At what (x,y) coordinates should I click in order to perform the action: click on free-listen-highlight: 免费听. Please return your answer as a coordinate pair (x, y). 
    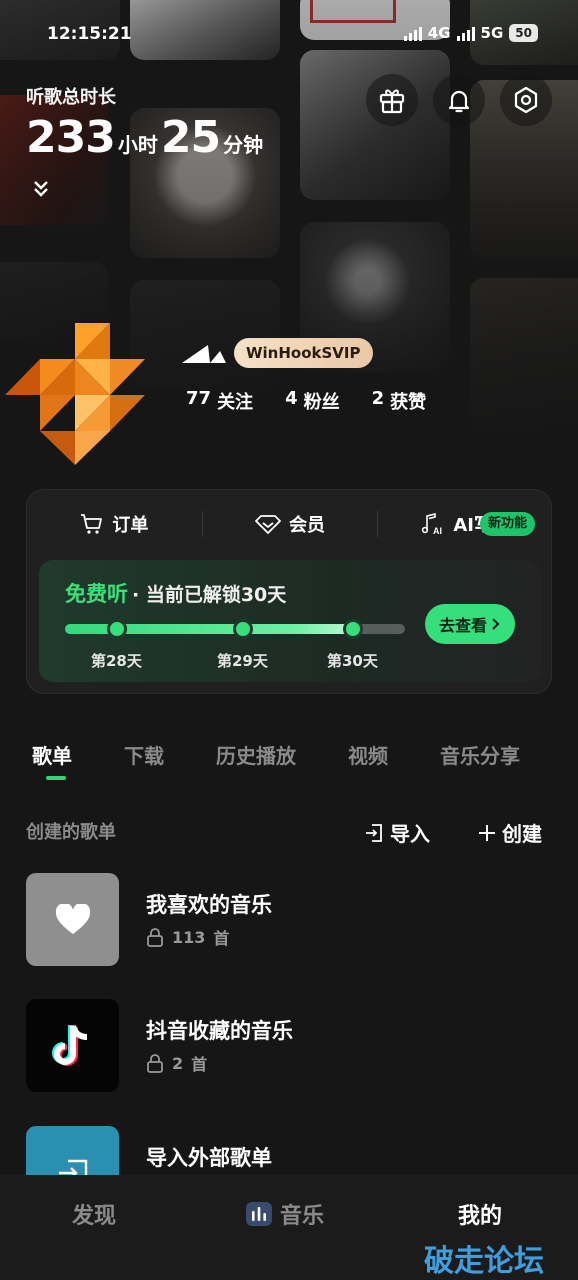
    Looking at the image, I should click on (96, 594).